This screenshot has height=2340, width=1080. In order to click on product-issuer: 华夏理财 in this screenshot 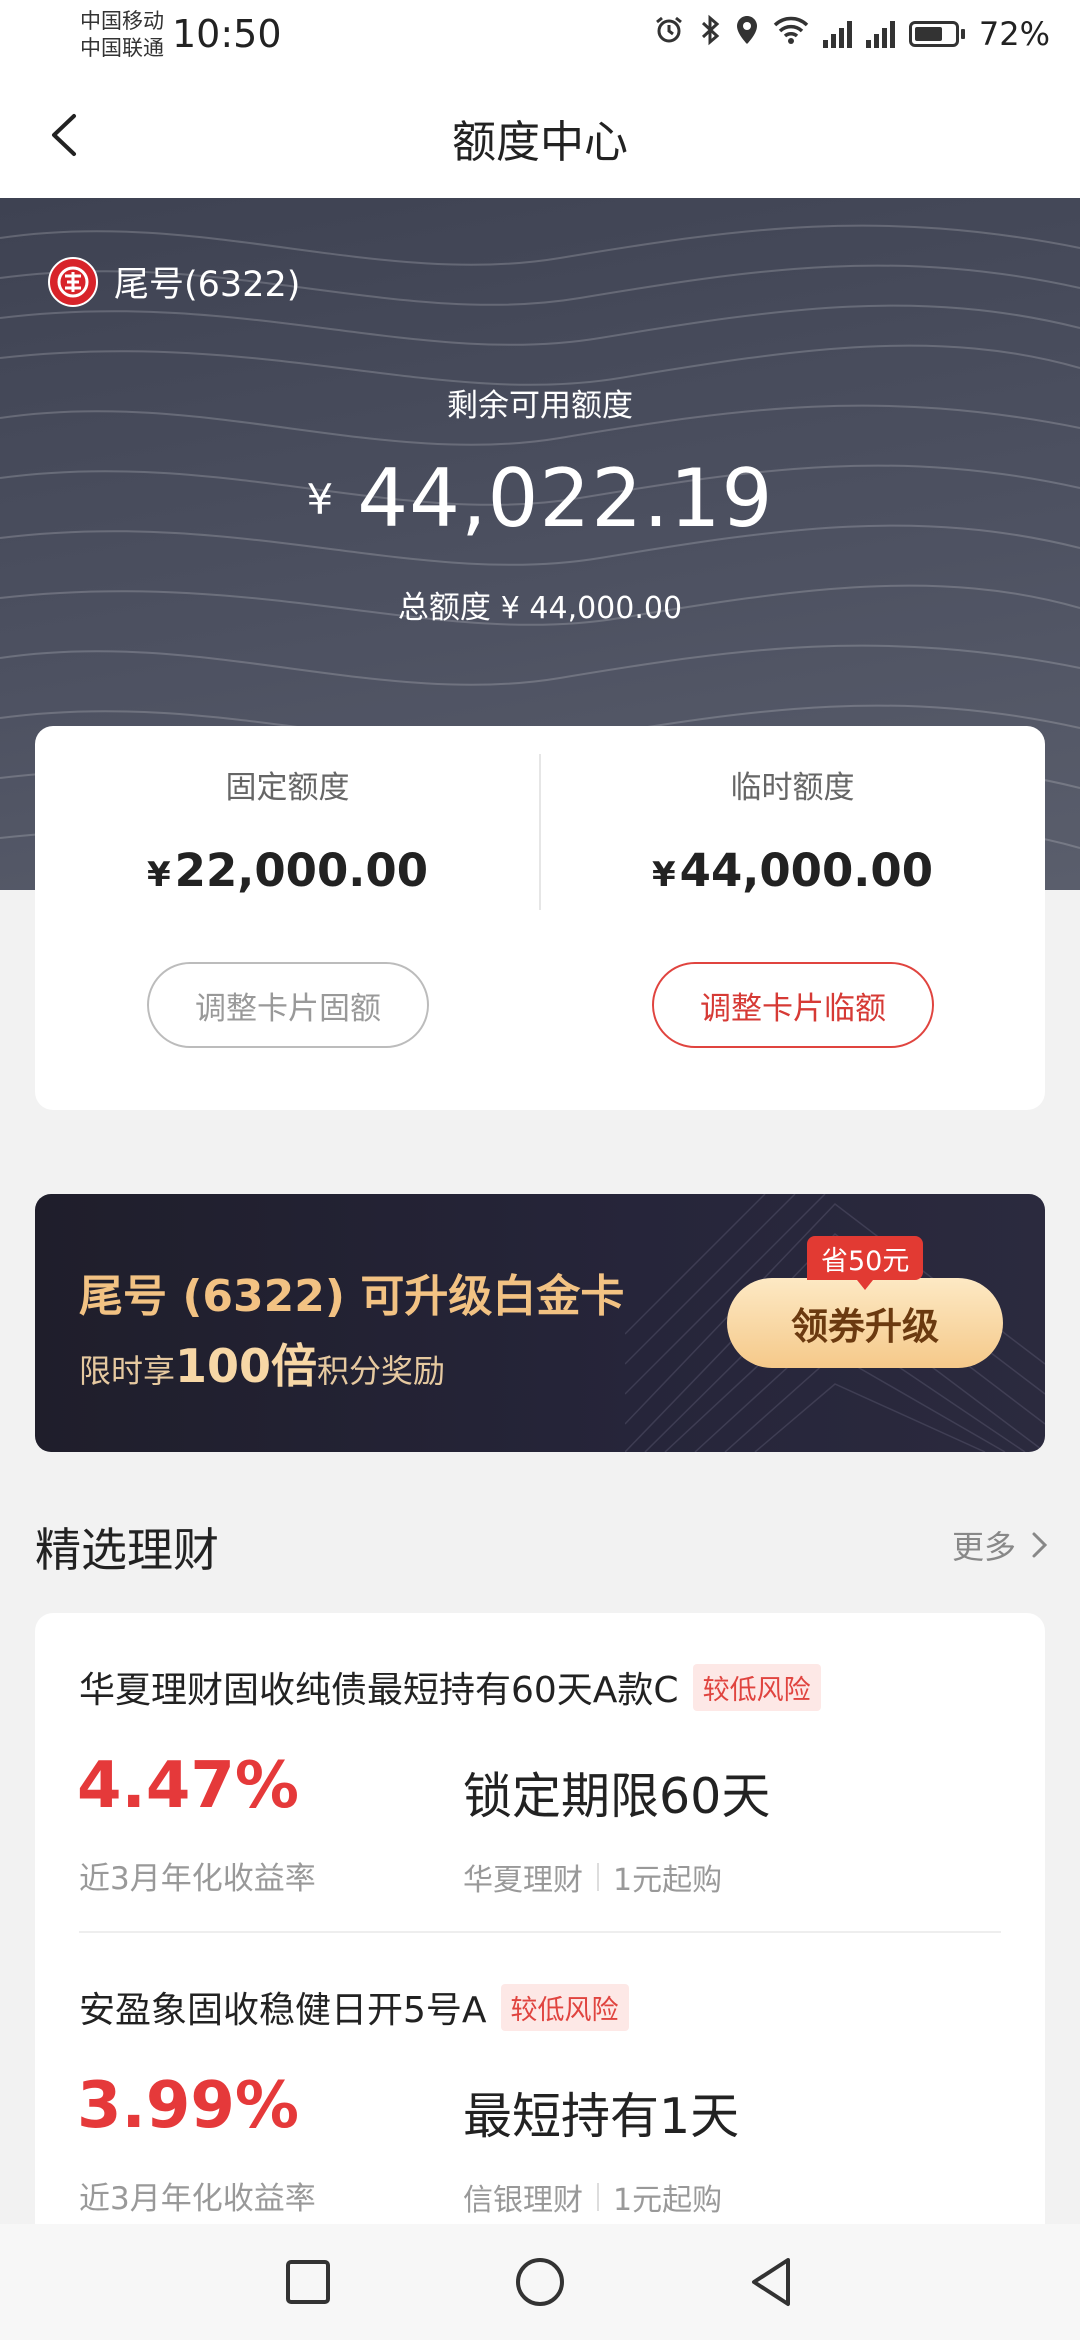, I will do `click(523, 1880)`.